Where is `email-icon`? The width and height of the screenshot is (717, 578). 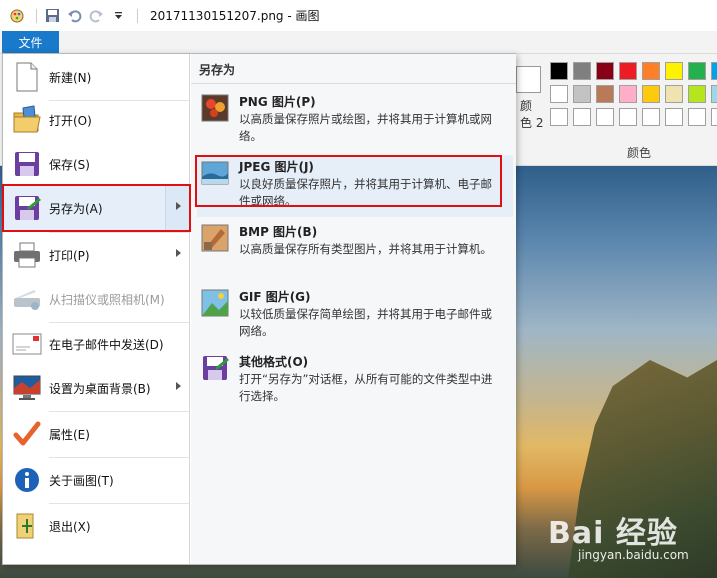 email-icon is located at coordinates (27, 344).